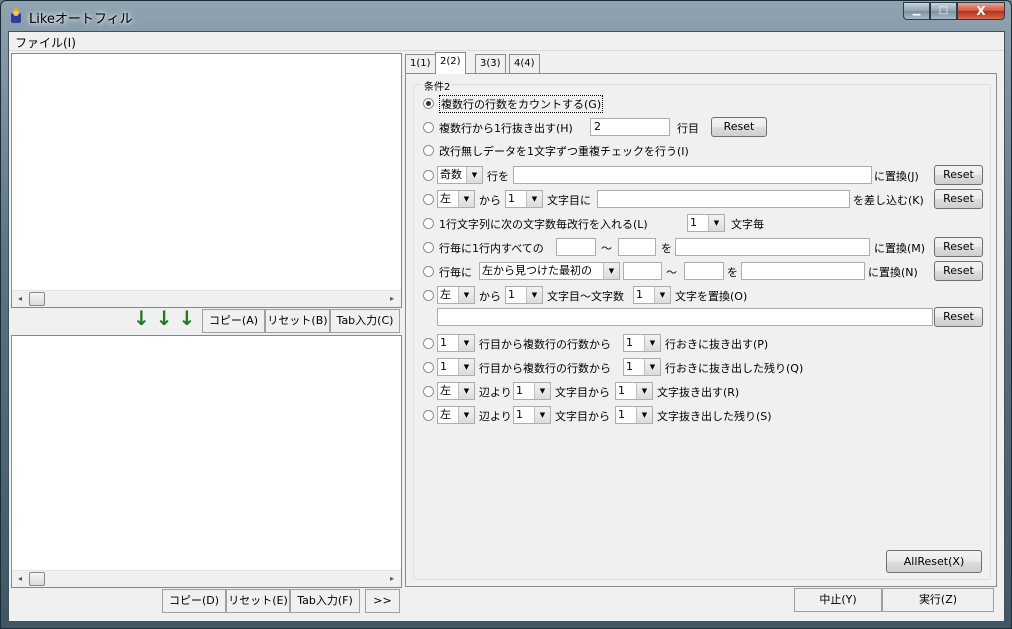  Describe the element at coordinates (934, 561) in the screenshot. I see `all-reset-button: AllReset(X)` at that location.